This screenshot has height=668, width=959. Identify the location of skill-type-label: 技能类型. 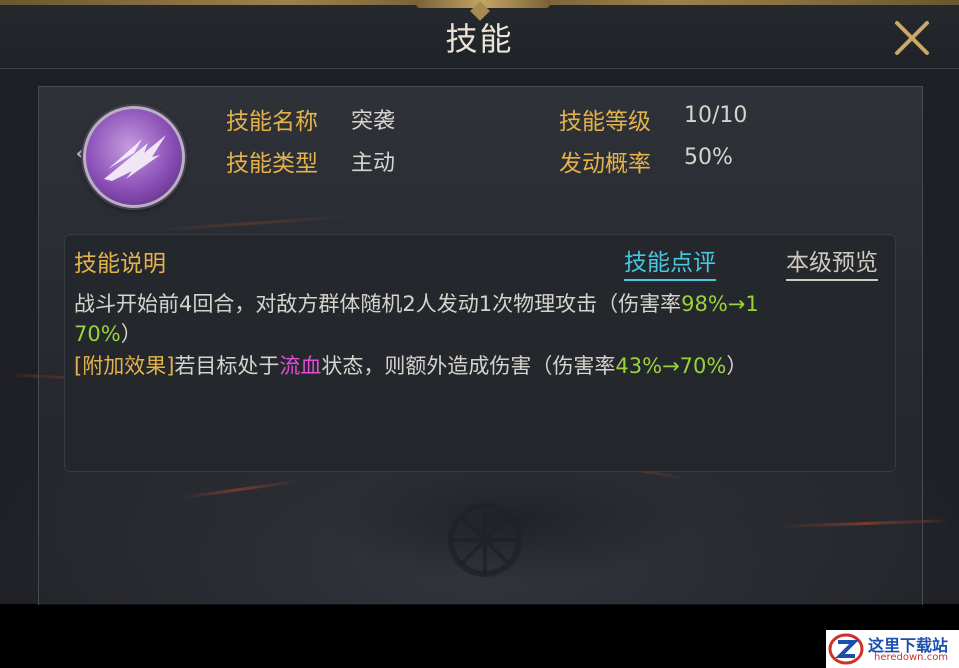
(272, 164).